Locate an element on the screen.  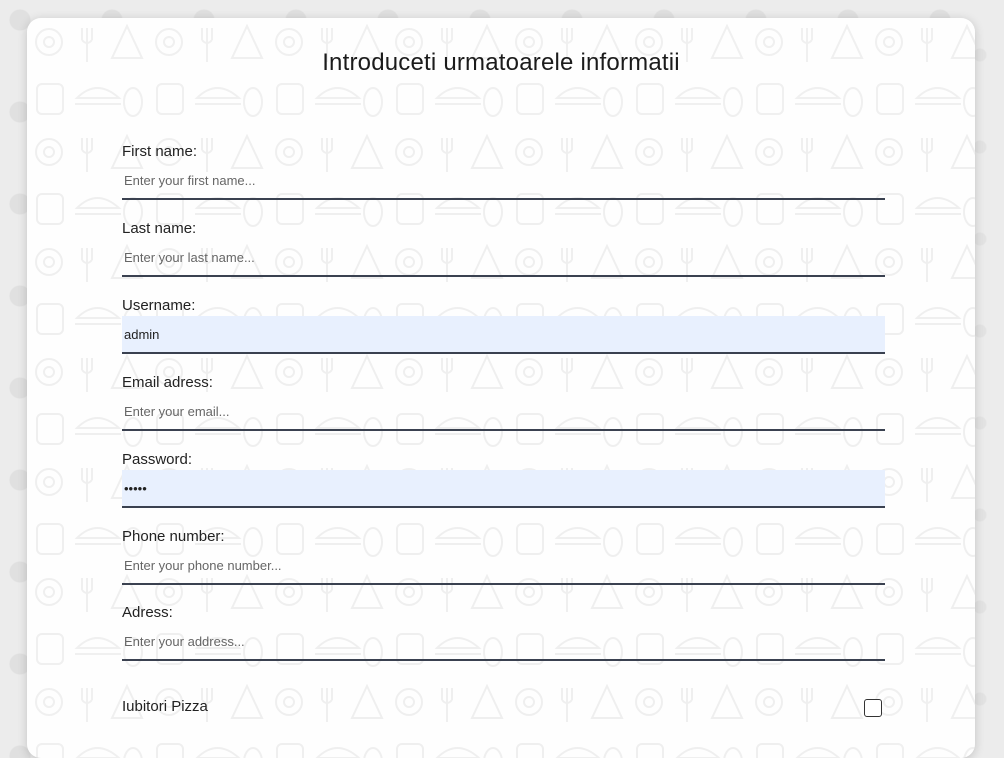
username-label: Username: is located at coordinates (159, 305).